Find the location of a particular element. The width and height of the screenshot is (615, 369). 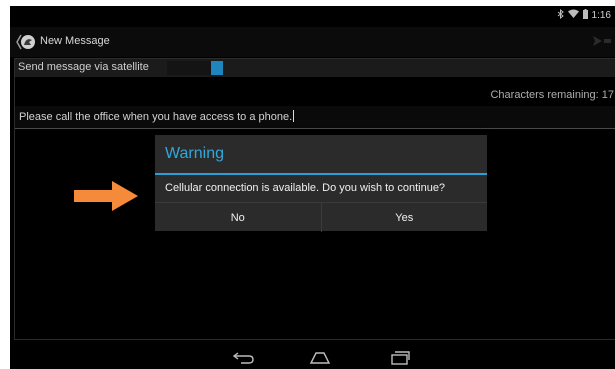

arrow-icon is located at coordinates (106, 196).